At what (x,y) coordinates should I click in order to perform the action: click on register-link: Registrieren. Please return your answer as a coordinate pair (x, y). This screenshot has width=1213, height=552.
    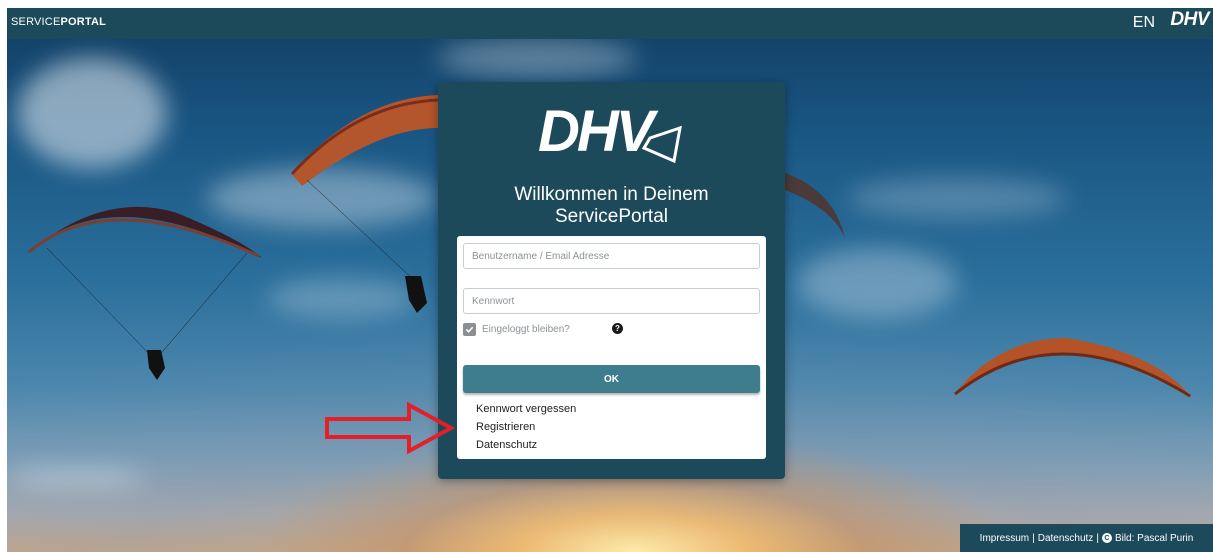
    Looking at the image, I should click on (526, 427).